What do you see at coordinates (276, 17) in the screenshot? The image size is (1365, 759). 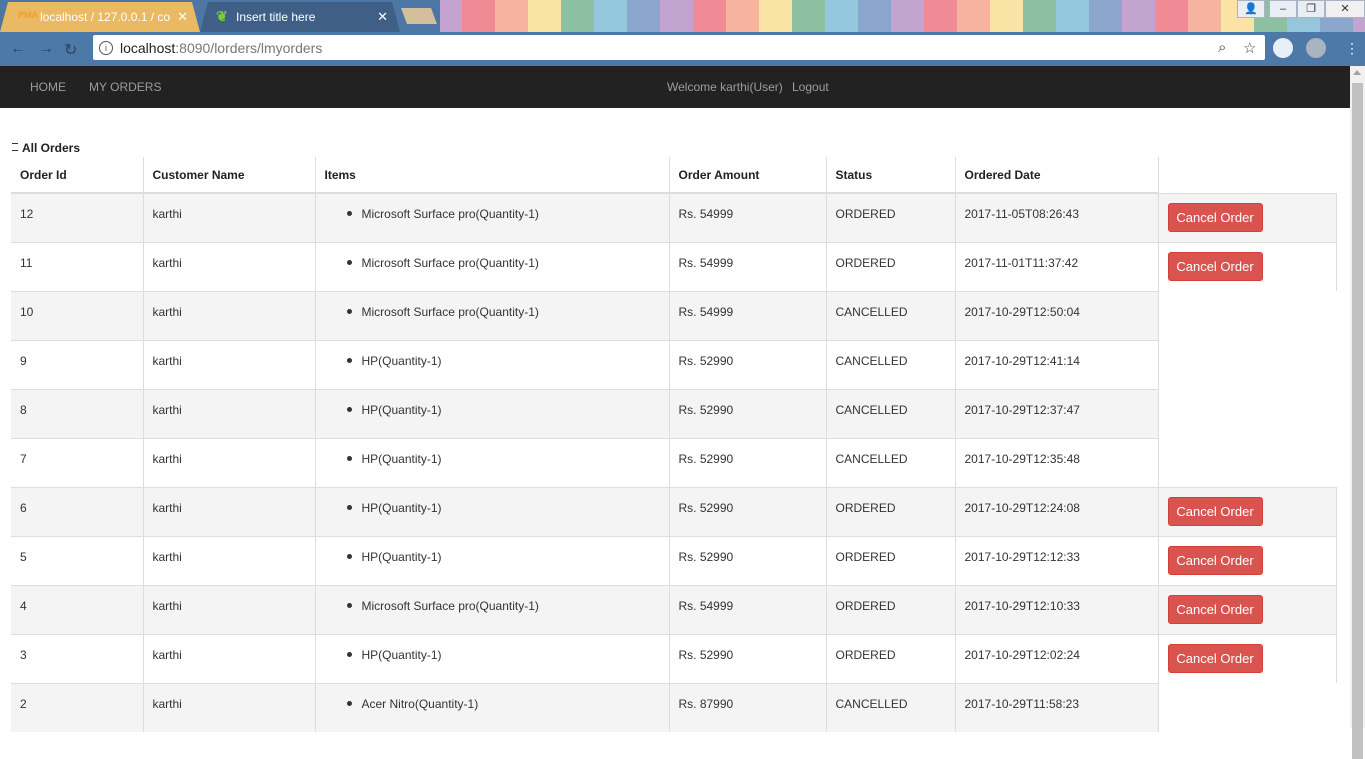 I see `tab-title: Insert title here` at bounding box center [276, 17].